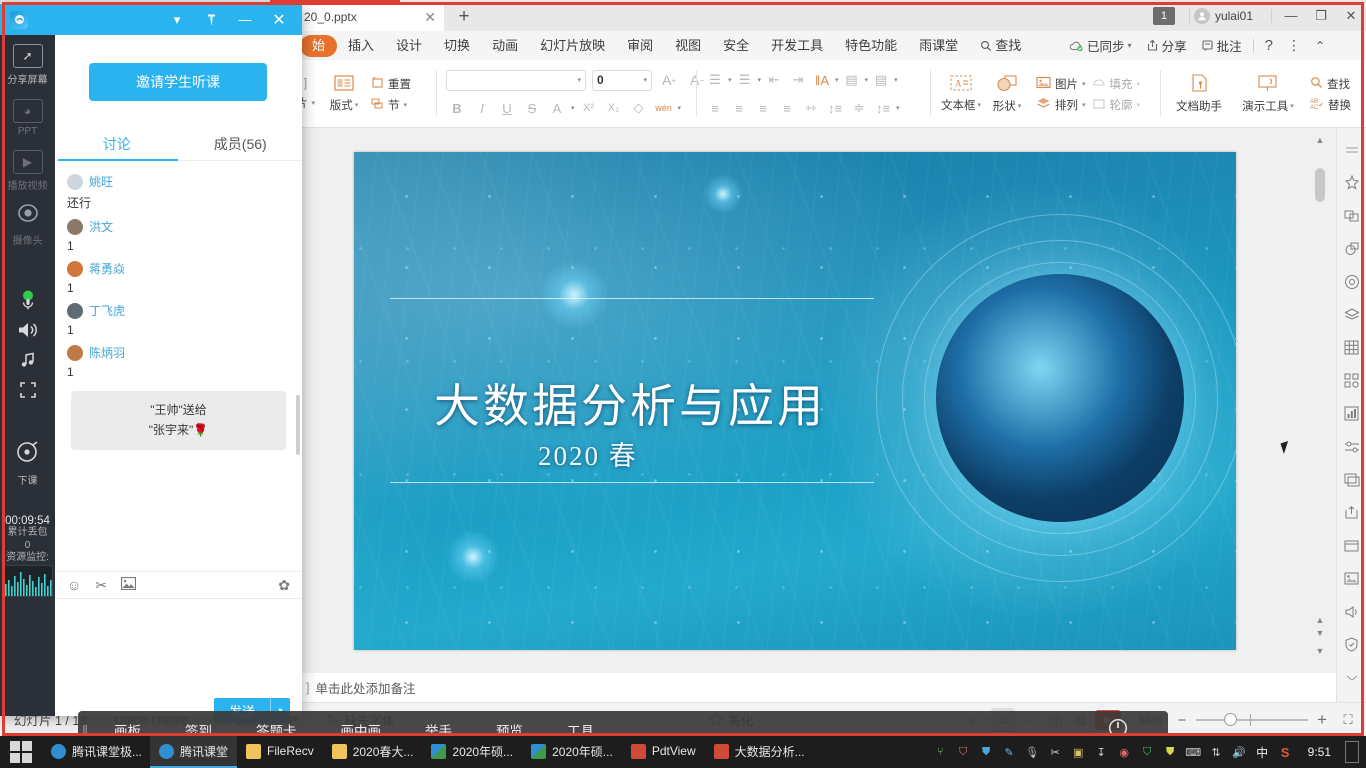 Image resolution: width=1366 pixels, height=768 pixels. Describe the element at coordinates (1078, 752) in the screenshot. I see `save-icon: ▣` at that location.